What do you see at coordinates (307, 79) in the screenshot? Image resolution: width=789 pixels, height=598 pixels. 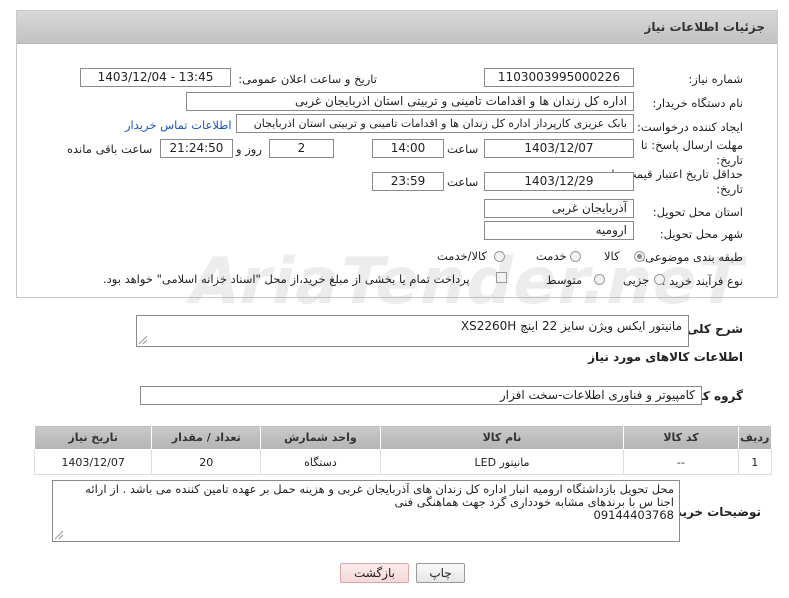 I see `announce-datetime-label: تاریخ و ساعت اعلان عمومی:` at bounding box center [307, 79].